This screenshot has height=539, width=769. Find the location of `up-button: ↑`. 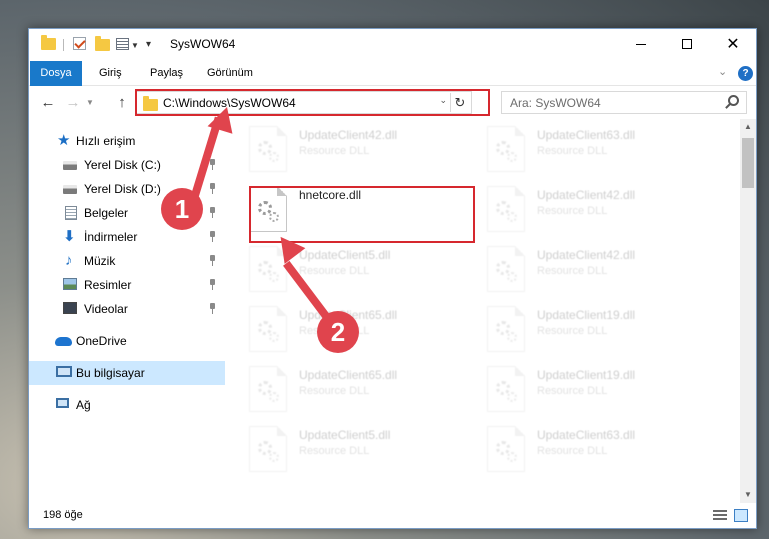

up-button: ↑ is located at coordinates (122, 103).